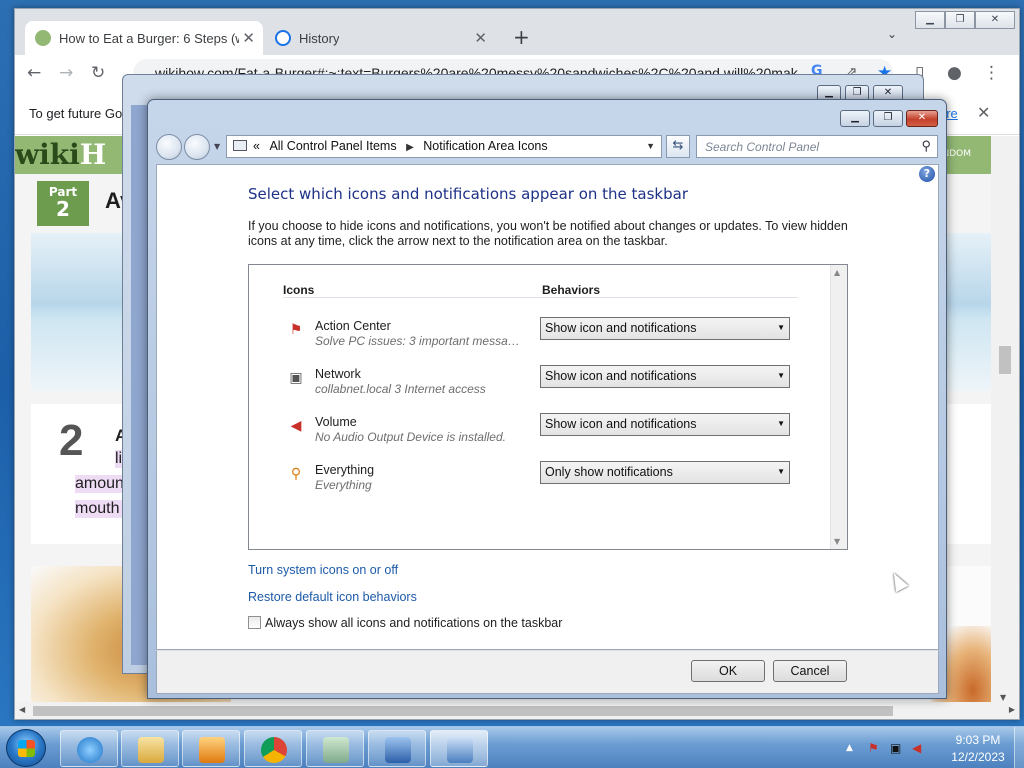  I want to click on turn-system-icons-link: Turn system icons on or off, so click(323, 570).